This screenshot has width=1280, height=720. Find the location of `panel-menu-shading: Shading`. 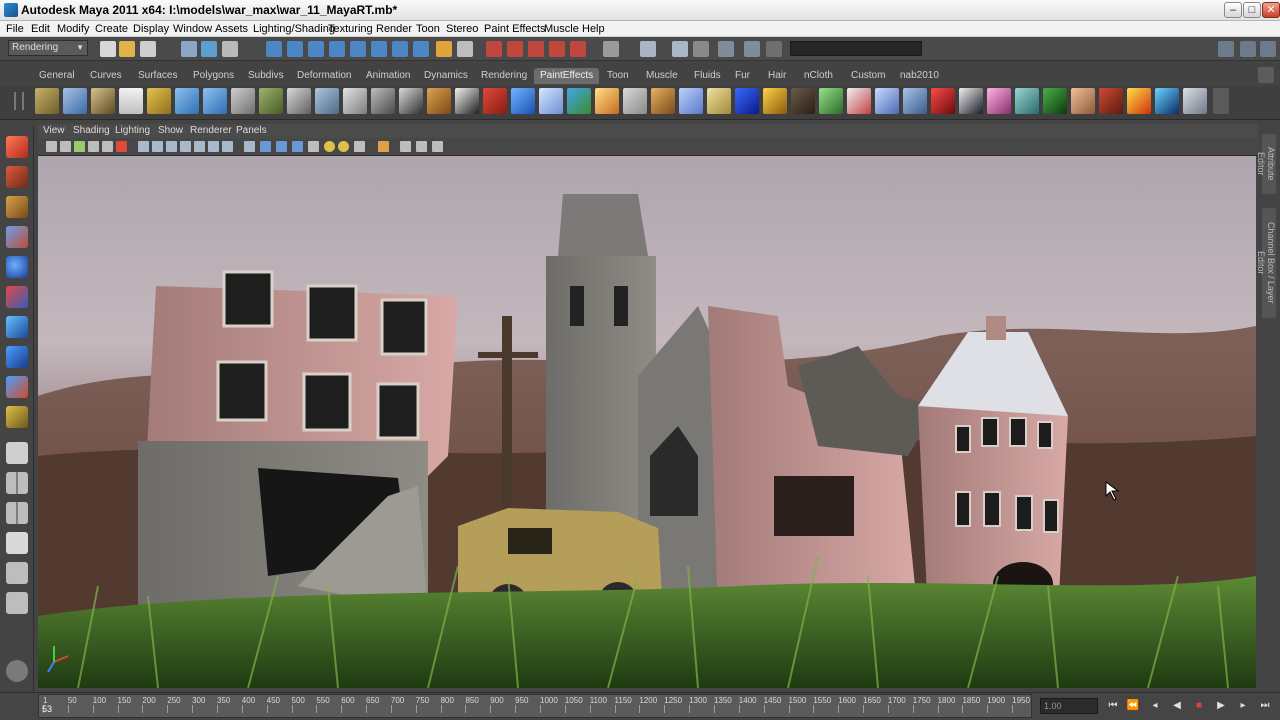

panel-menu-shading: Shading is located at coordinates (91, 130).